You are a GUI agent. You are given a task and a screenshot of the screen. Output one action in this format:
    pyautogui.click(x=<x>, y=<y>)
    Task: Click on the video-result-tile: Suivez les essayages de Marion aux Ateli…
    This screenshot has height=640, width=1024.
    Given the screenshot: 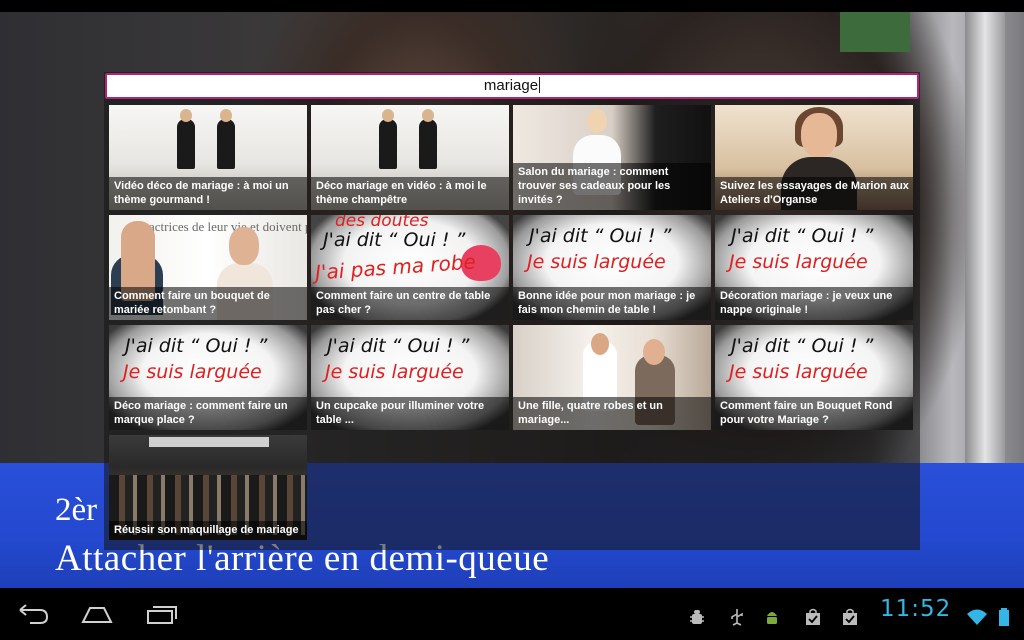 What is the action you would take?
    pyautogui.click(x=814, y=157)
    